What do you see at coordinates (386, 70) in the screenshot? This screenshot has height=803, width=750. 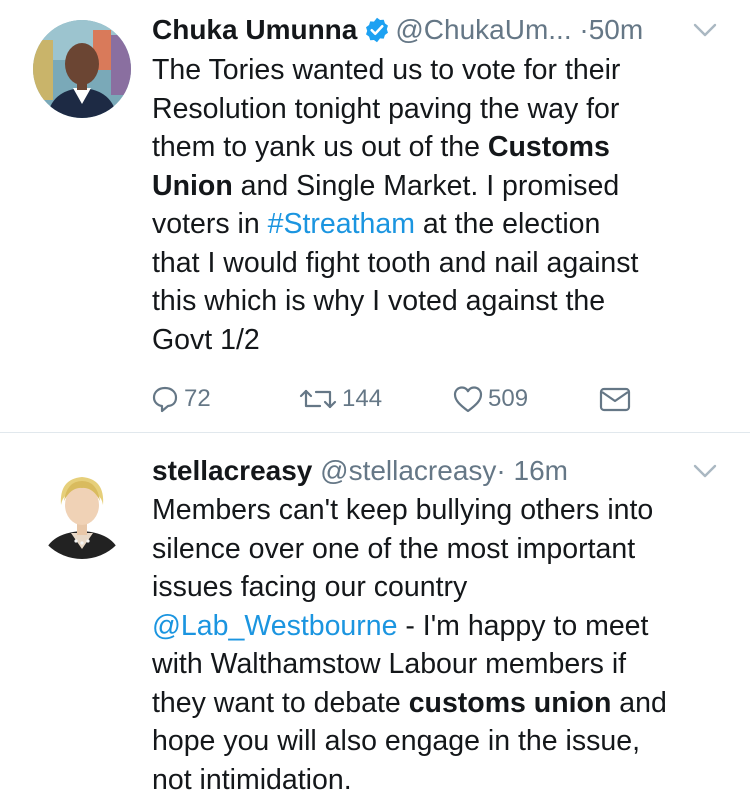 I see `text-run: The Tories wanted us to vote for their` at bounding box center [386, 70].